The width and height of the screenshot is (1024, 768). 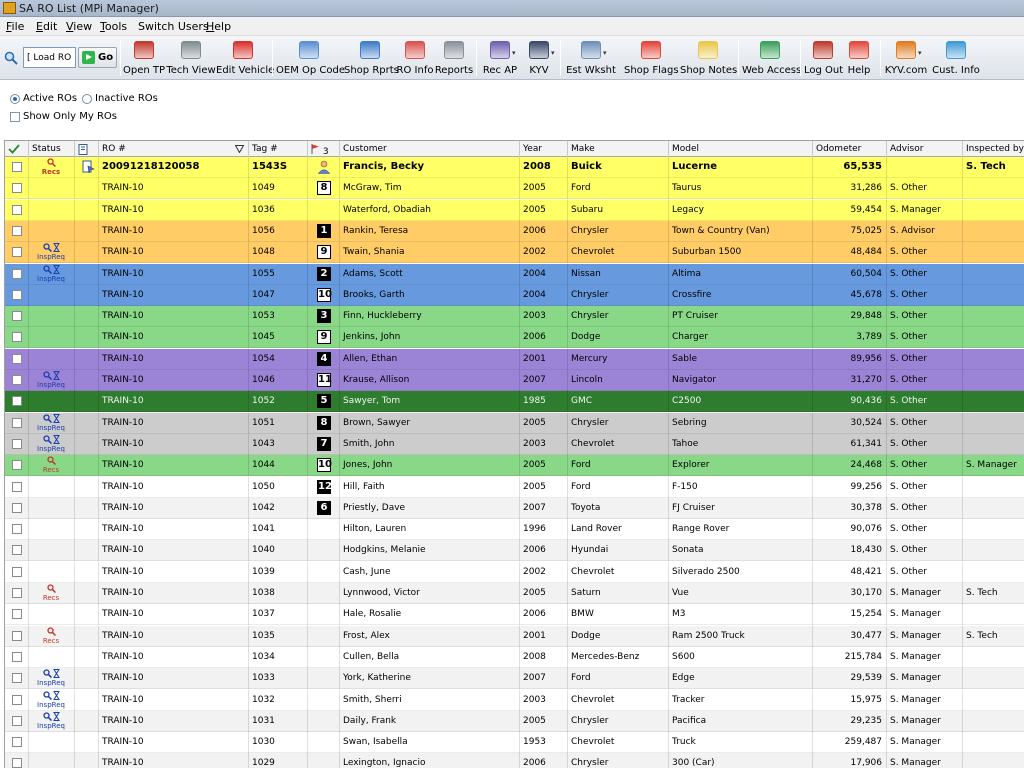 I want to click on shop-flag-badge: 12, so click(x=324, y=486).